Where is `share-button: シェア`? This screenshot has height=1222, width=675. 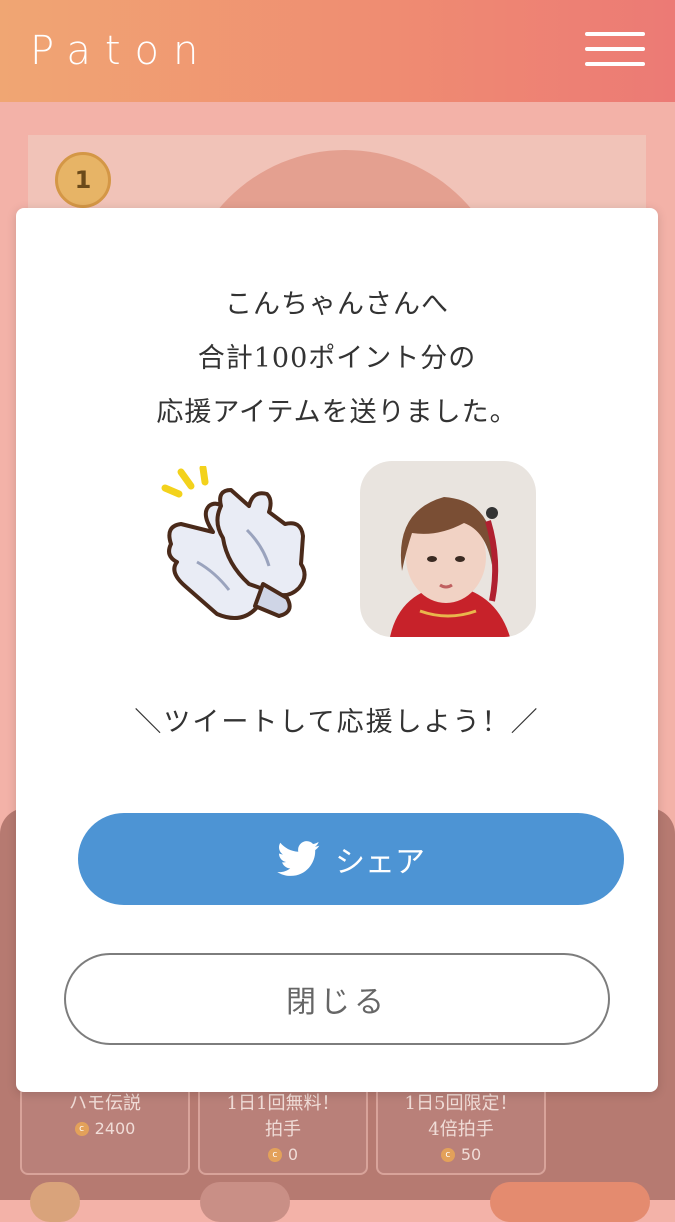 share-button: シェア is located at coordinates (351, 859).